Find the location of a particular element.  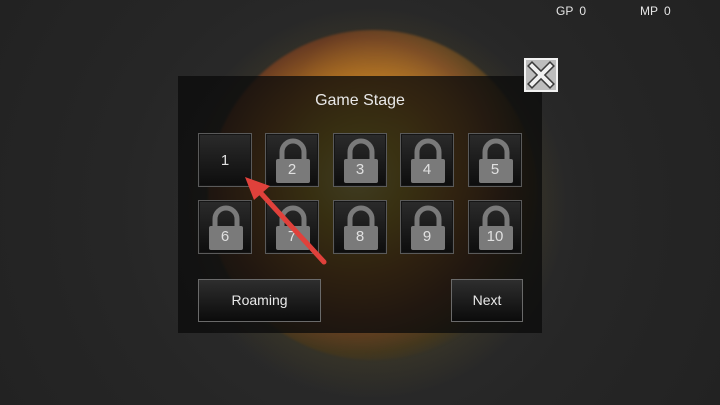

pointer-arrow-icon is located at coordinates (286, 221).